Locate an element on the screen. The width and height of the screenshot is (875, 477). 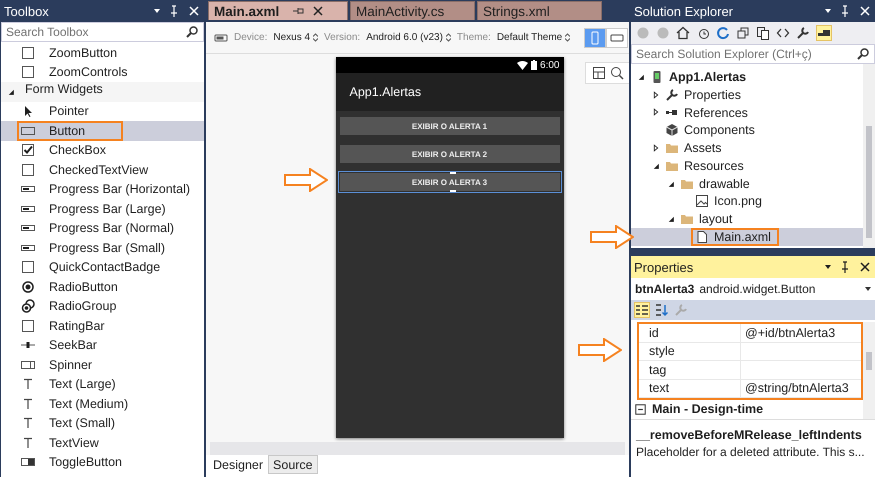
tree-item: References is located at coordinates (747, 113).